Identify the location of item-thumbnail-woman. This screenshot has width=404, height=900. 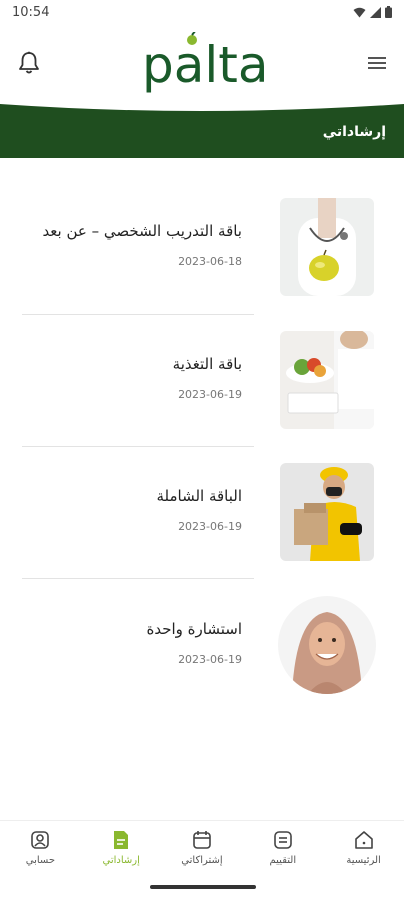
(327, 645).